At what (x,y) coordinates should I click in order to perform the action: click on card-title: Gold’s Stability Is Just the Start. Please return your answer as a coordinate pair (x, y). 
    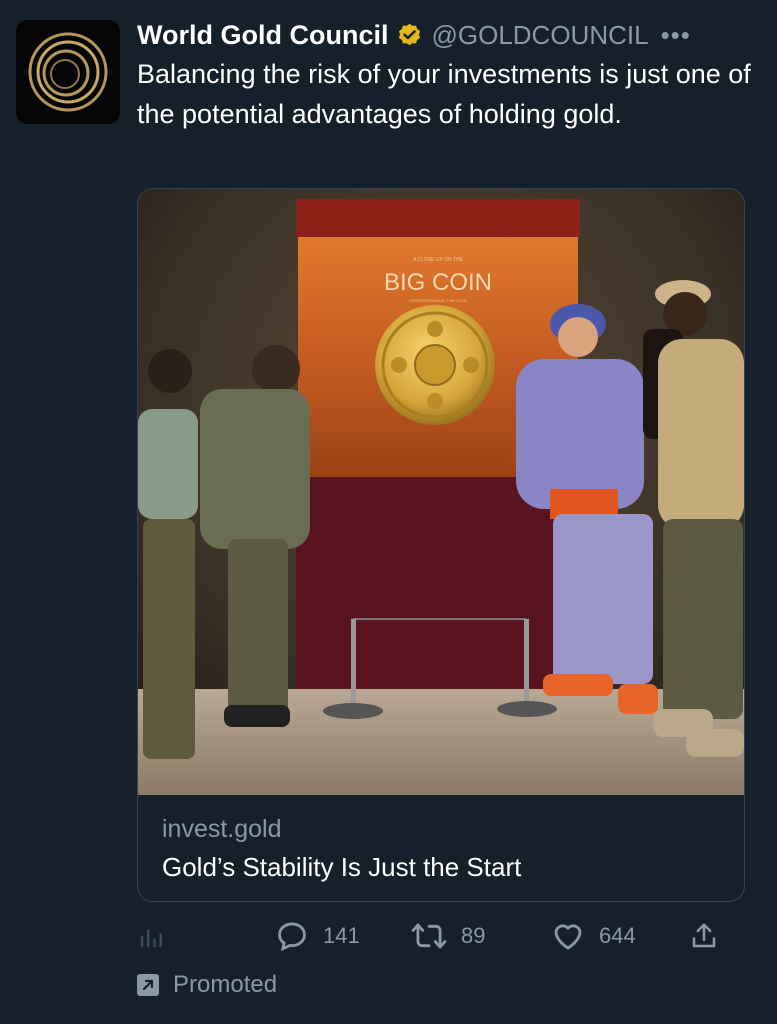
    Looking at the image, I should click on (342, 867).